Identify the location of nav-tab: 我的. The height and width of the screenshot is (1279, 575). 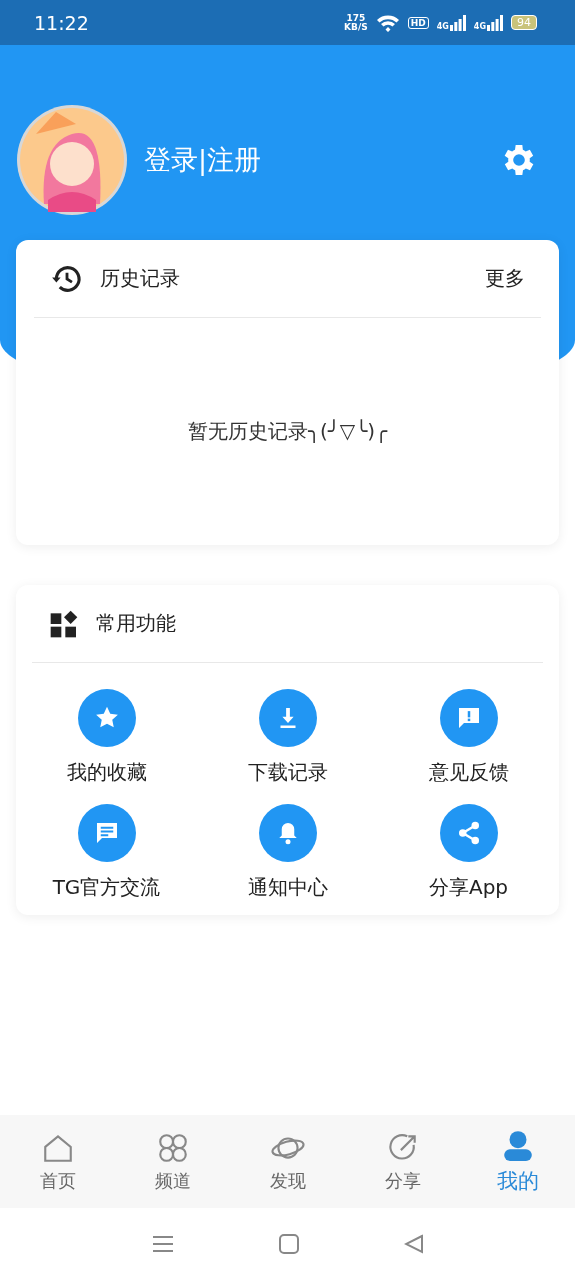
(517, 1161).